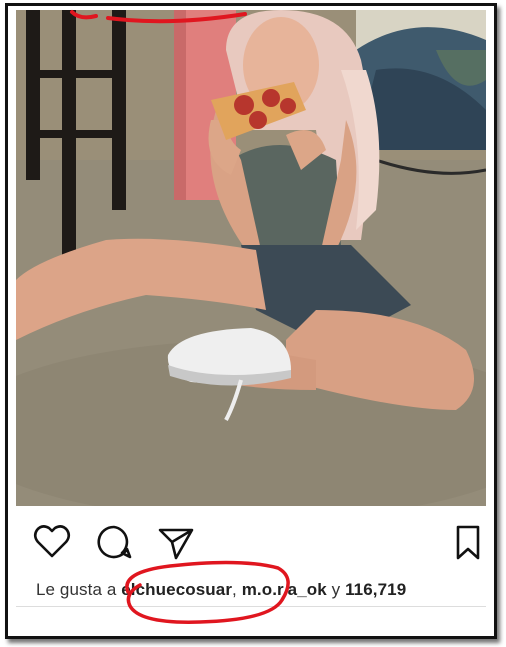  Describe the element at coordinates (336, 589) in the screenshot. I see `liked-by-conjunction: y` at that location.